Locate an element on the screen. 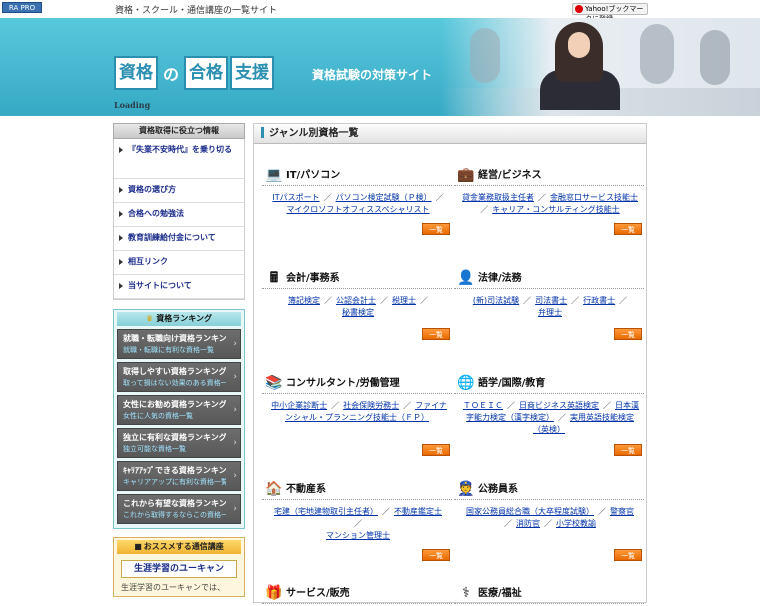 The width and height of the screenshot is (760, 606). category-link: パソコン検定試験（Ｐ検） is located at coordinates (384, 197).